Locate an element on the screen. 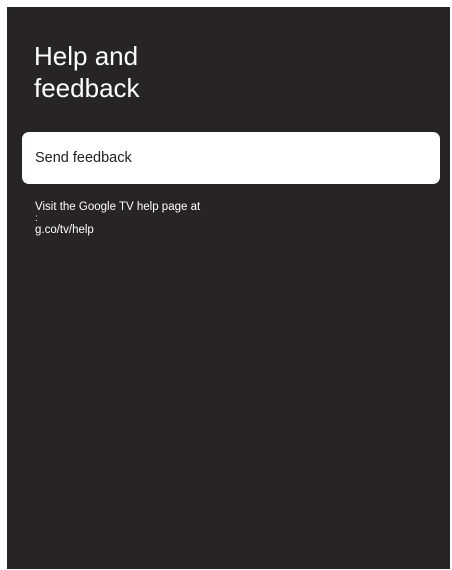 The width and height of the screenshot is (452, 570). page-title: Help and feedback is located at coordinates (184, 72).